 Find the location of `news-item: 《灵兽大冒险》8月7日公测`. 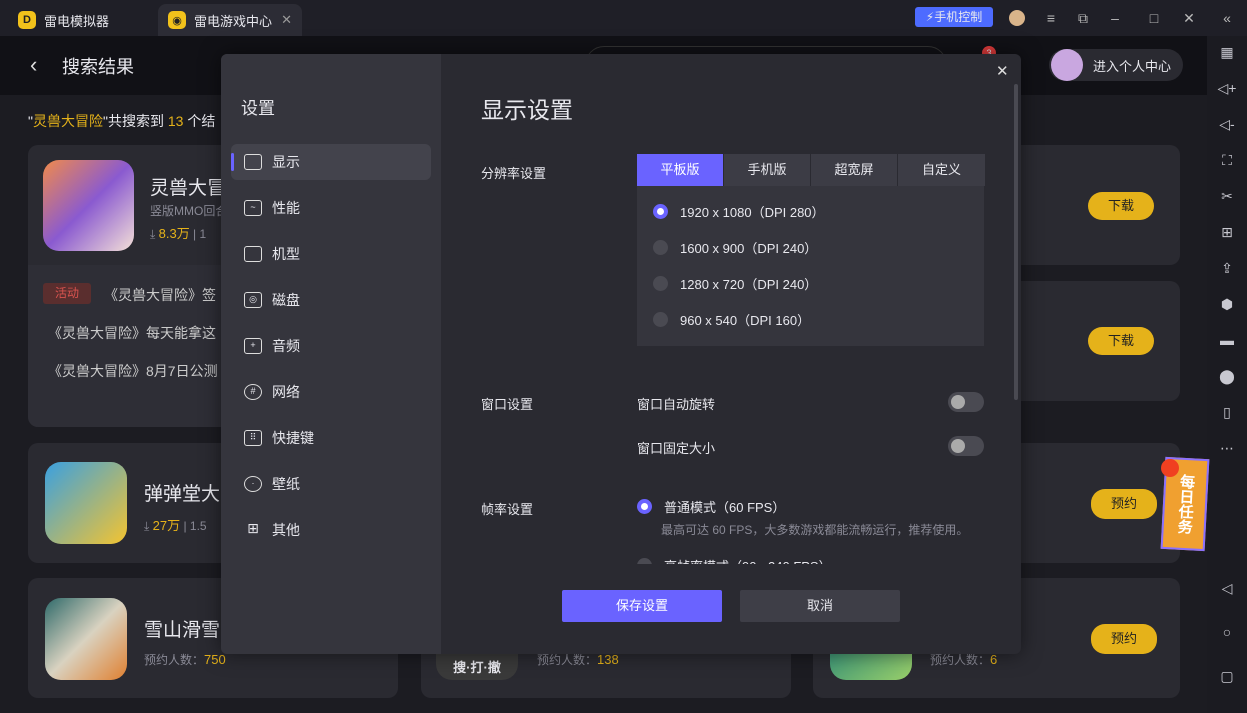

news-item: 《灵兽大冒险》8月7日公测 is located at coordinates (133, 371).